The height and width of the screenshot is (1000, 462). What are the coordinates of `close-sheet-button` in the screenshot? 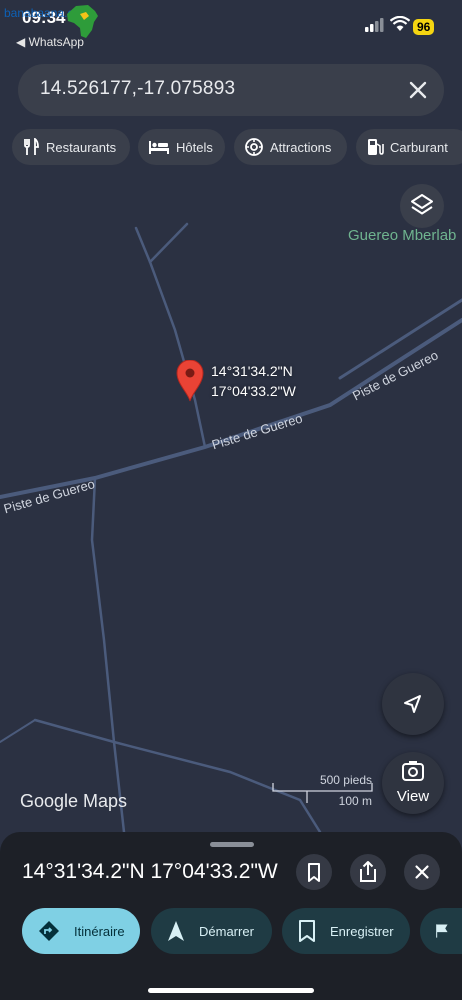 It's located at (422, 872).